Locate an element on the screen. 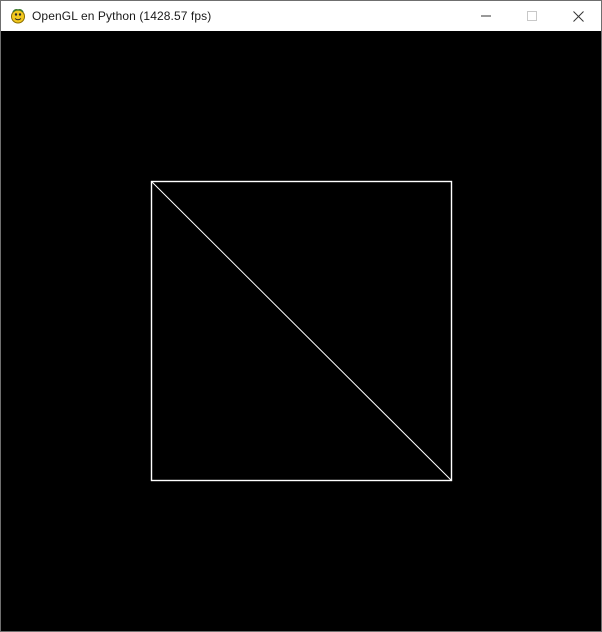 The width and height of the screenshot is (602, 632). maximize-button is located at coordinates (532, 16).